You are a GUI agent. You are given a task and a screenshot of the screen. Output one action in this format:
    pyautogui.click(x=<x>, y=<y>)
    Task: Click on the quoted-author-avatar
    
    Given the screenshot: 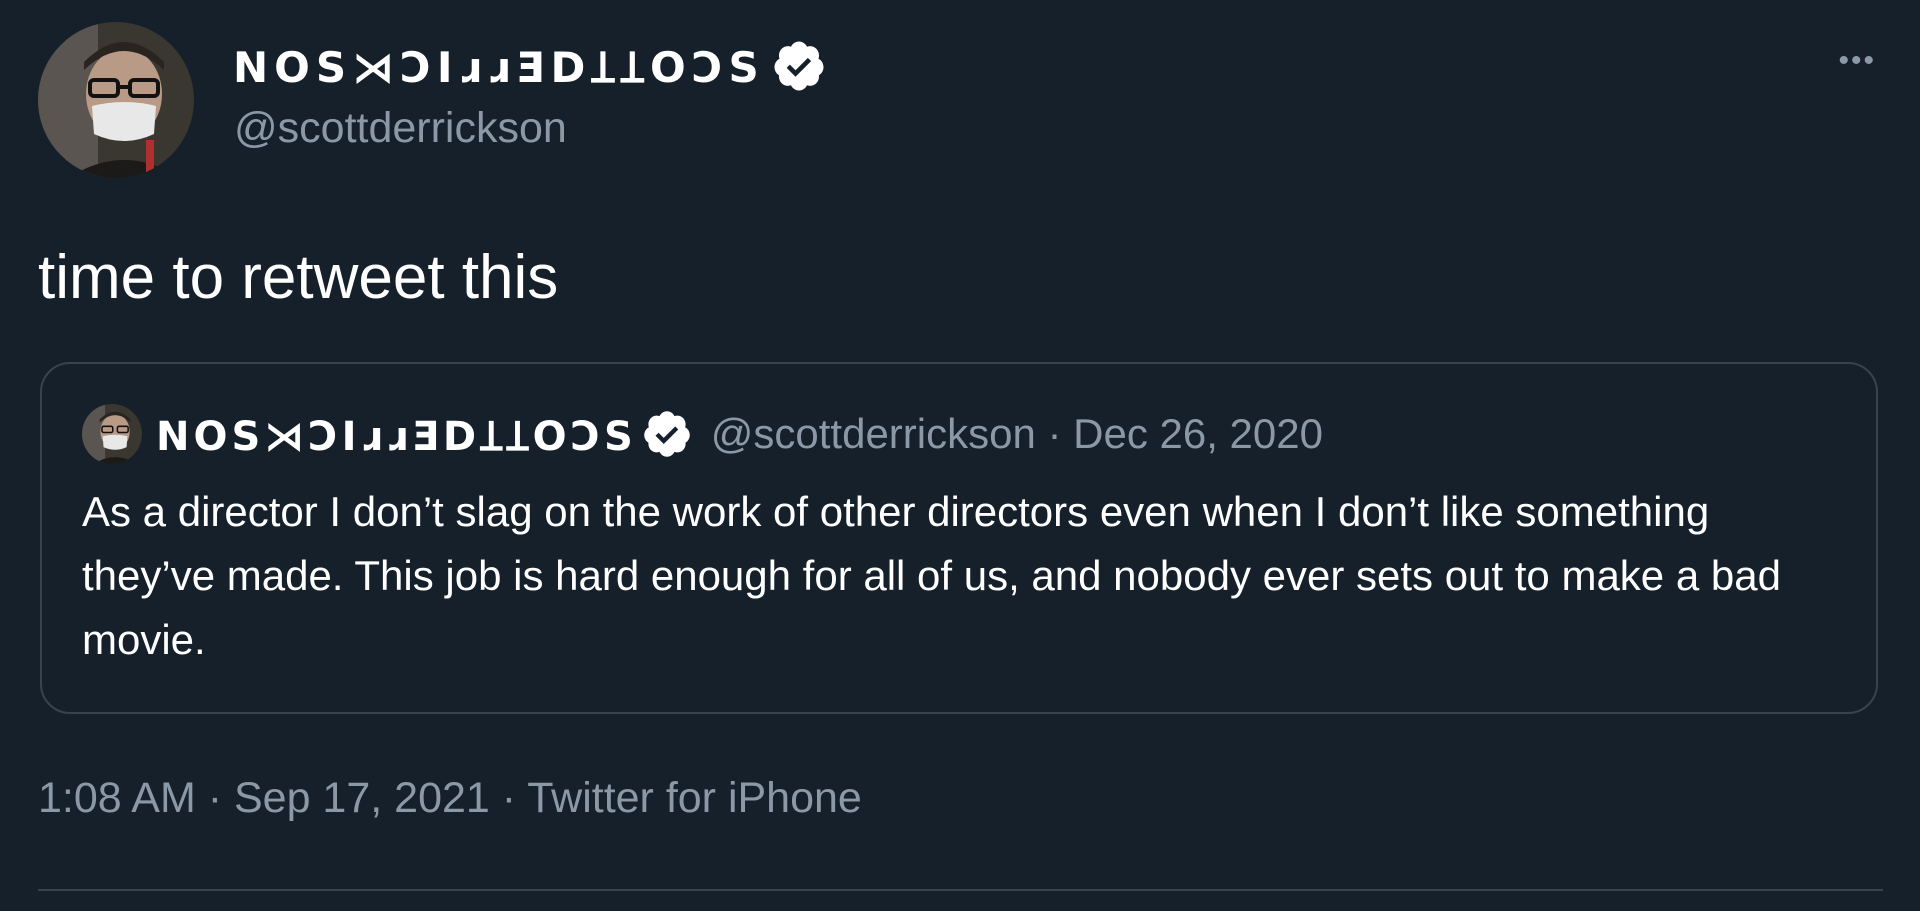 What is the action you would take?
    pyautogui.click(x=112, y=434)
    